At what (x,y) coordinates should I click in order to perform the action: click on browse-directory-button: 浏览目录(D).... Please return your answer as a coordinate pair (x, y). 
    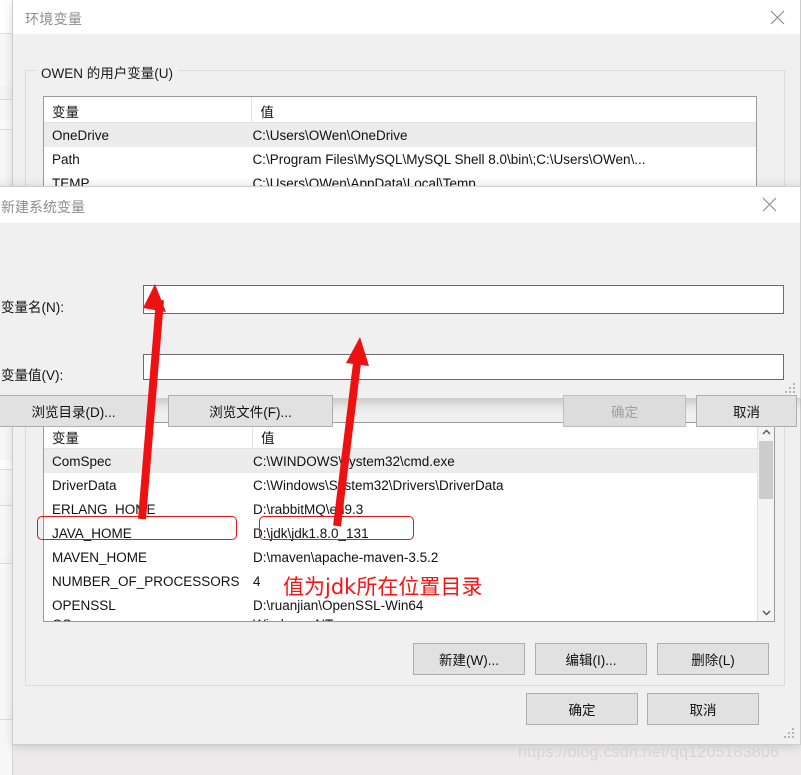
    Looking at the image, I should click on (75, 411).